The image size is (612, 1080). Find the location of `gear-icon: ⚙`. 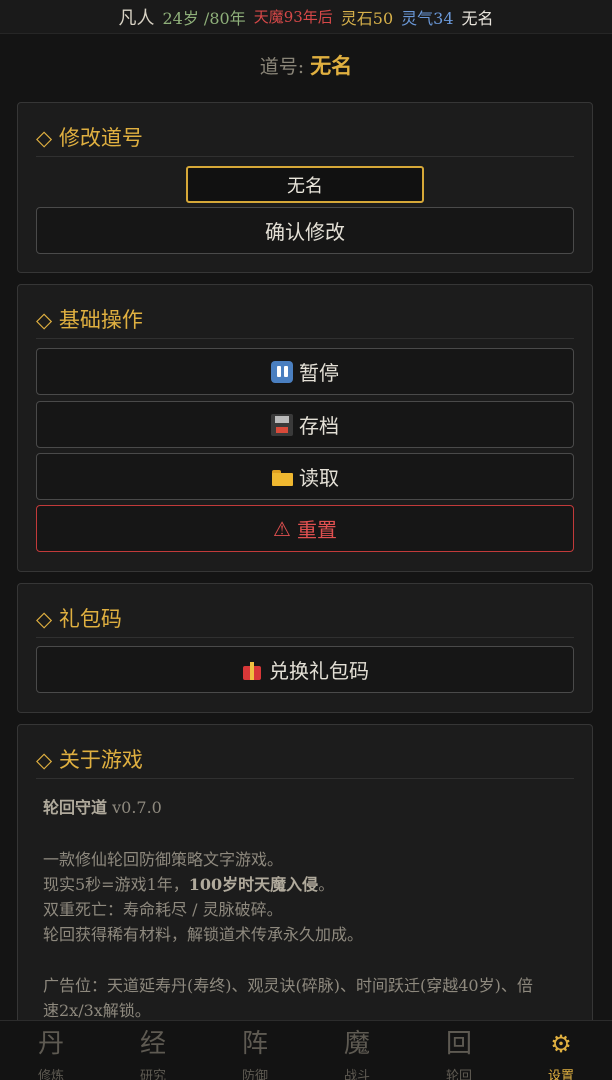

gear-icon: ⚙ is located at coordinates (561, 1044).